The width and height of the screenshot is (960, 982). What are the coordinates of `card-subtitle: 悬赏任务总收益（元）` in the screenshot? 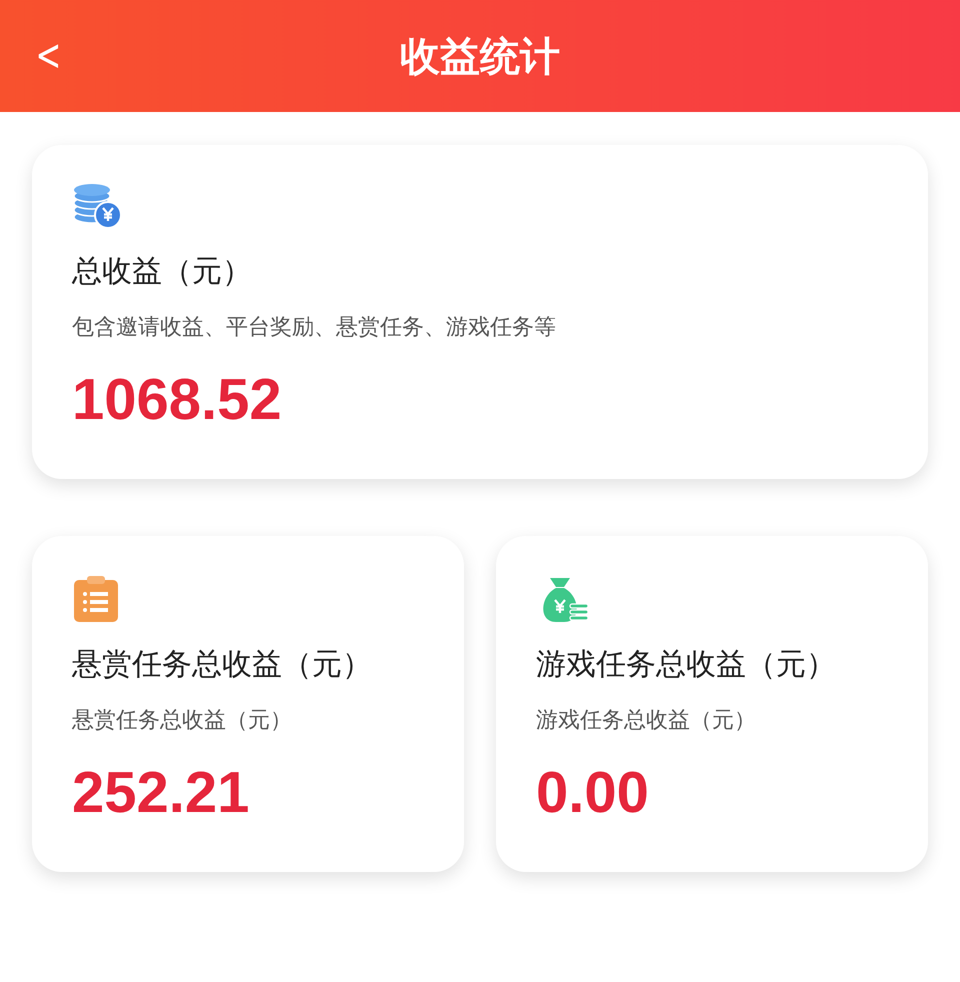 It's located at (182, 721).